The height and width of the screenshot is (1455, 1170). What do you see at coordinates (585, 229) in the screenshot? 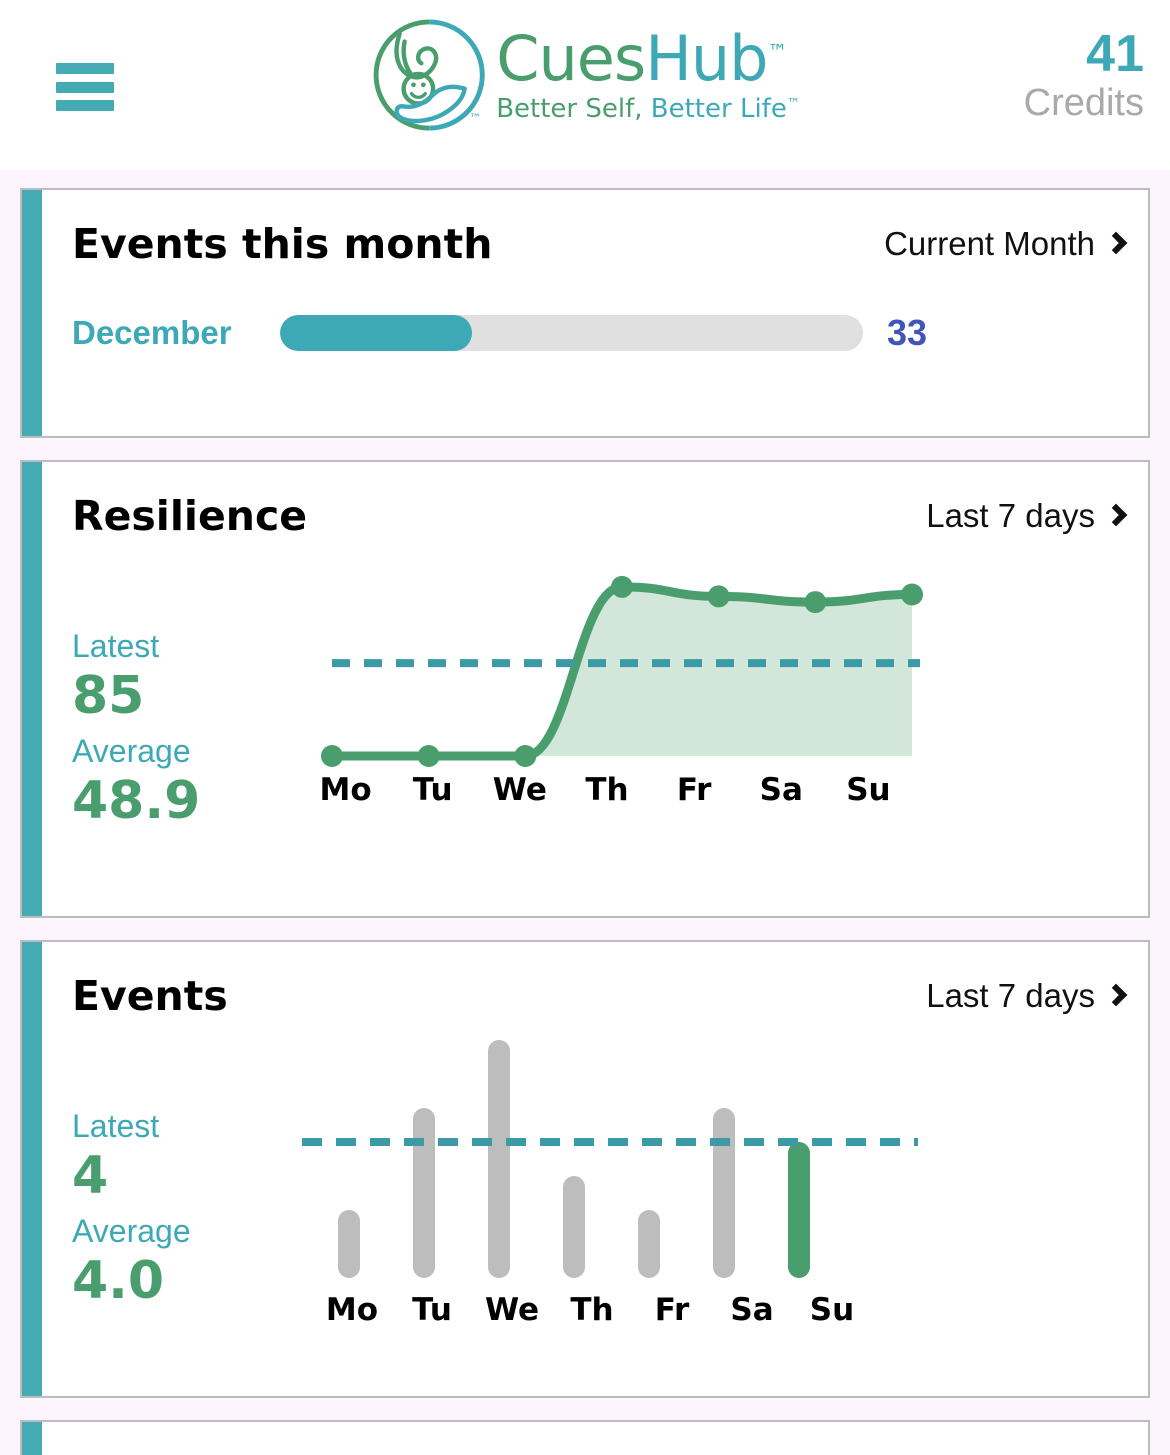
I see `card-header: Events this month Current Month` at bounding box center [585, 229].